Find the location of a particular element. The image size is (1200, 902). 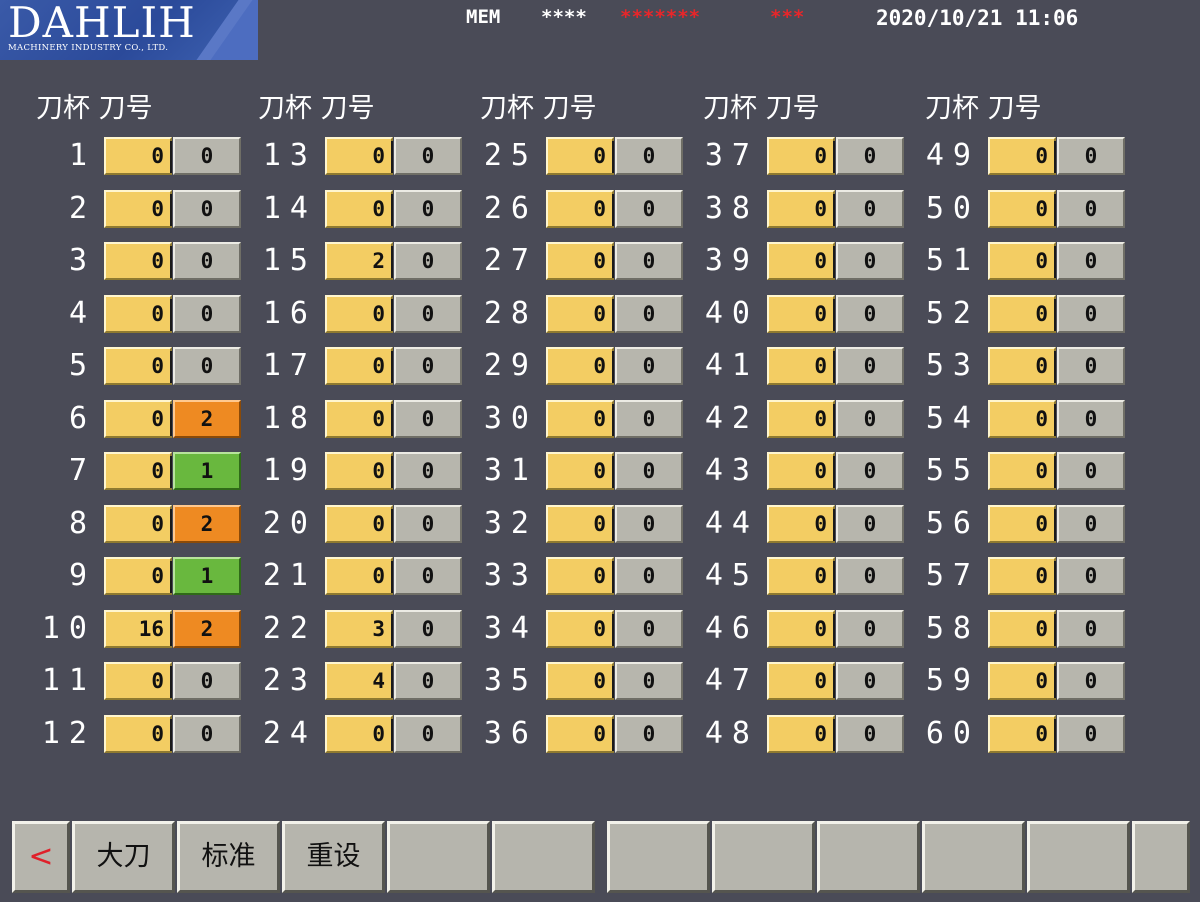

tool-number-field: 16 is located at coordinates (138, 629).